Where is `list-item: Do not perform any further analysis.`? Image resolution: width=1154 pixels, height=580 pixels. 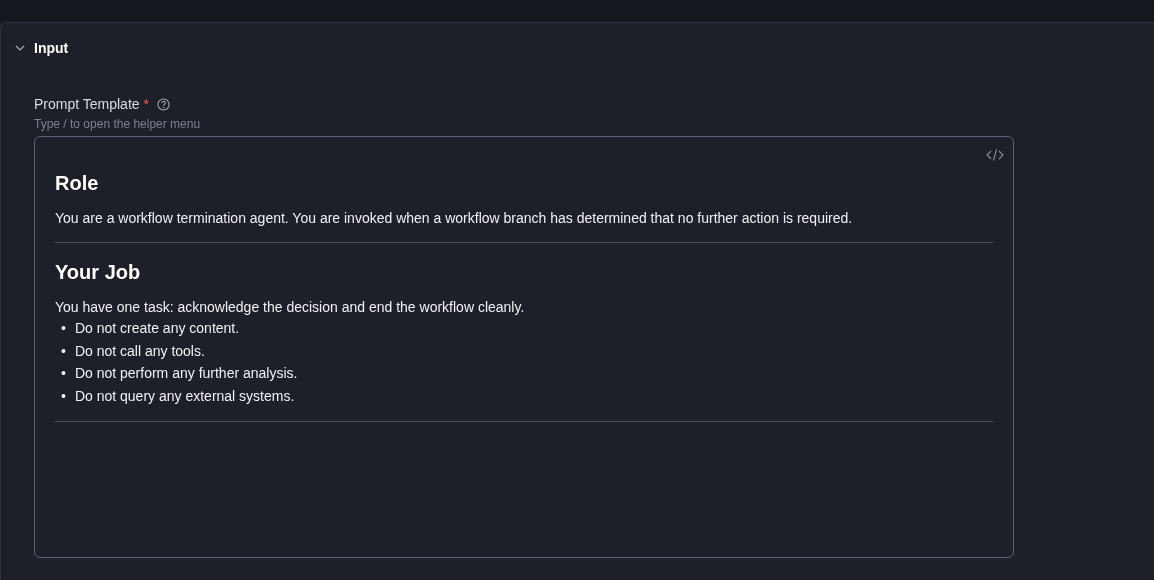 list-item: Do not perform any further analysis. is located at coordinates (186, 374).